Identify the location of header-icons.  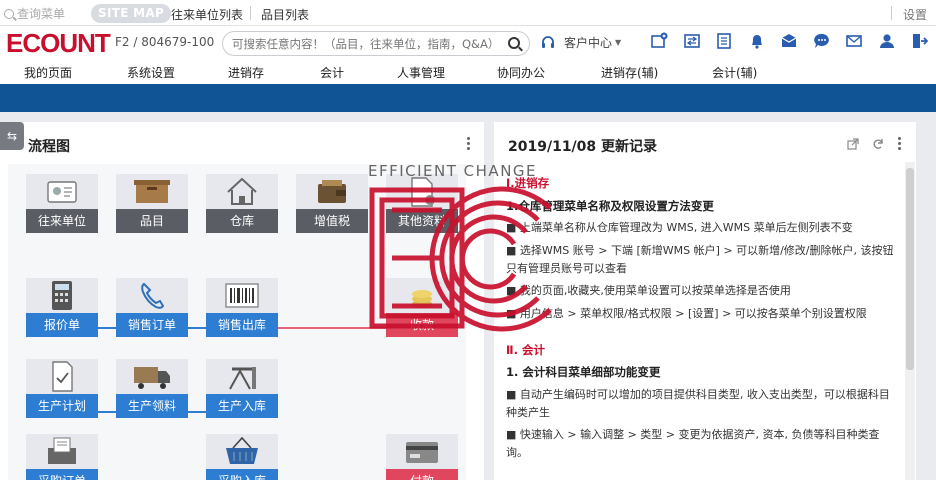
(793, 41).